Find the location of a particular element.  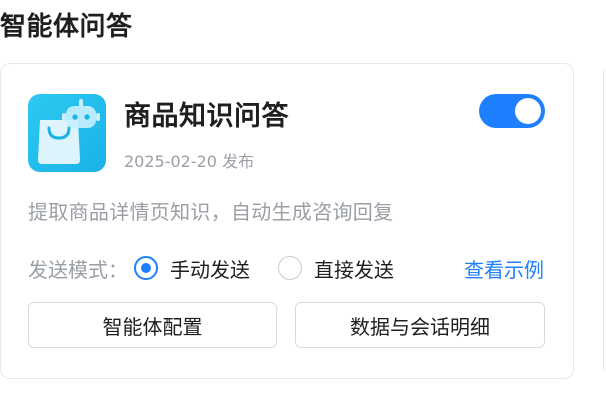

send-mode-row: 发送模式： 手动发送 直接发送 查看示例 is located at coordinates (288, 269).